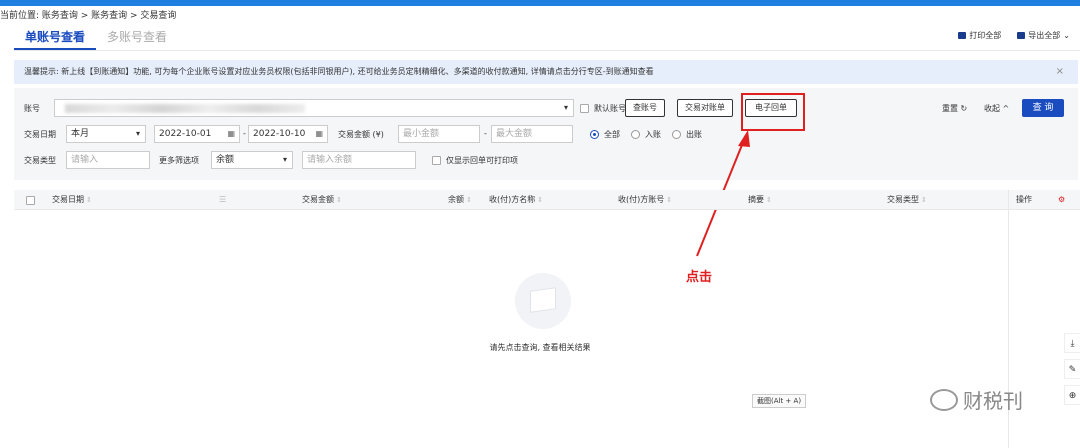 The width and height of the screenshot is (1080, 448). Describe the element at coordinates (699, 277) in the screenshot. I see `annotation-label: 点击` at that location.